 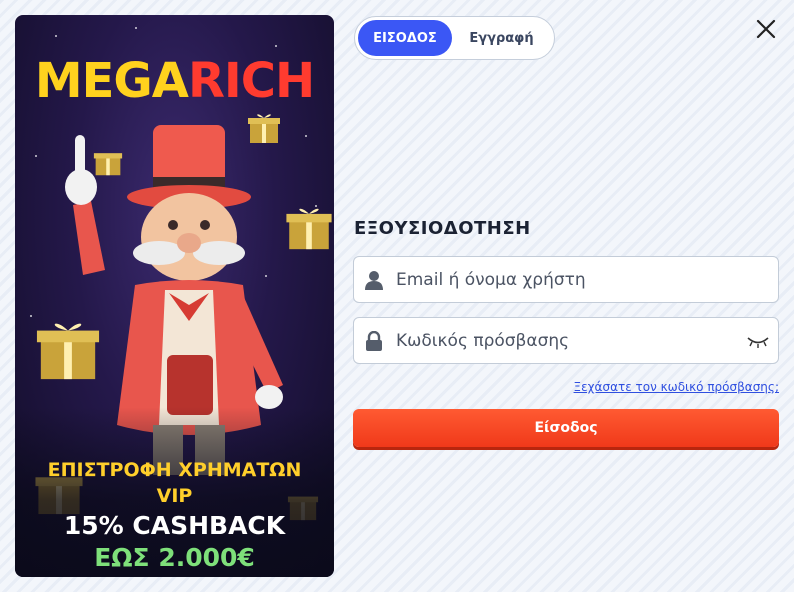 I want to click on email-field, so click(x=566, y=279).